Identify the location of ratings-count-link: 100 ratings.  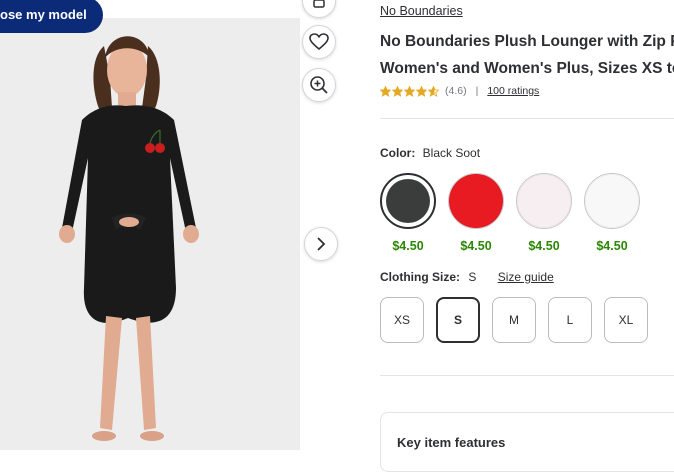
(513, 91).